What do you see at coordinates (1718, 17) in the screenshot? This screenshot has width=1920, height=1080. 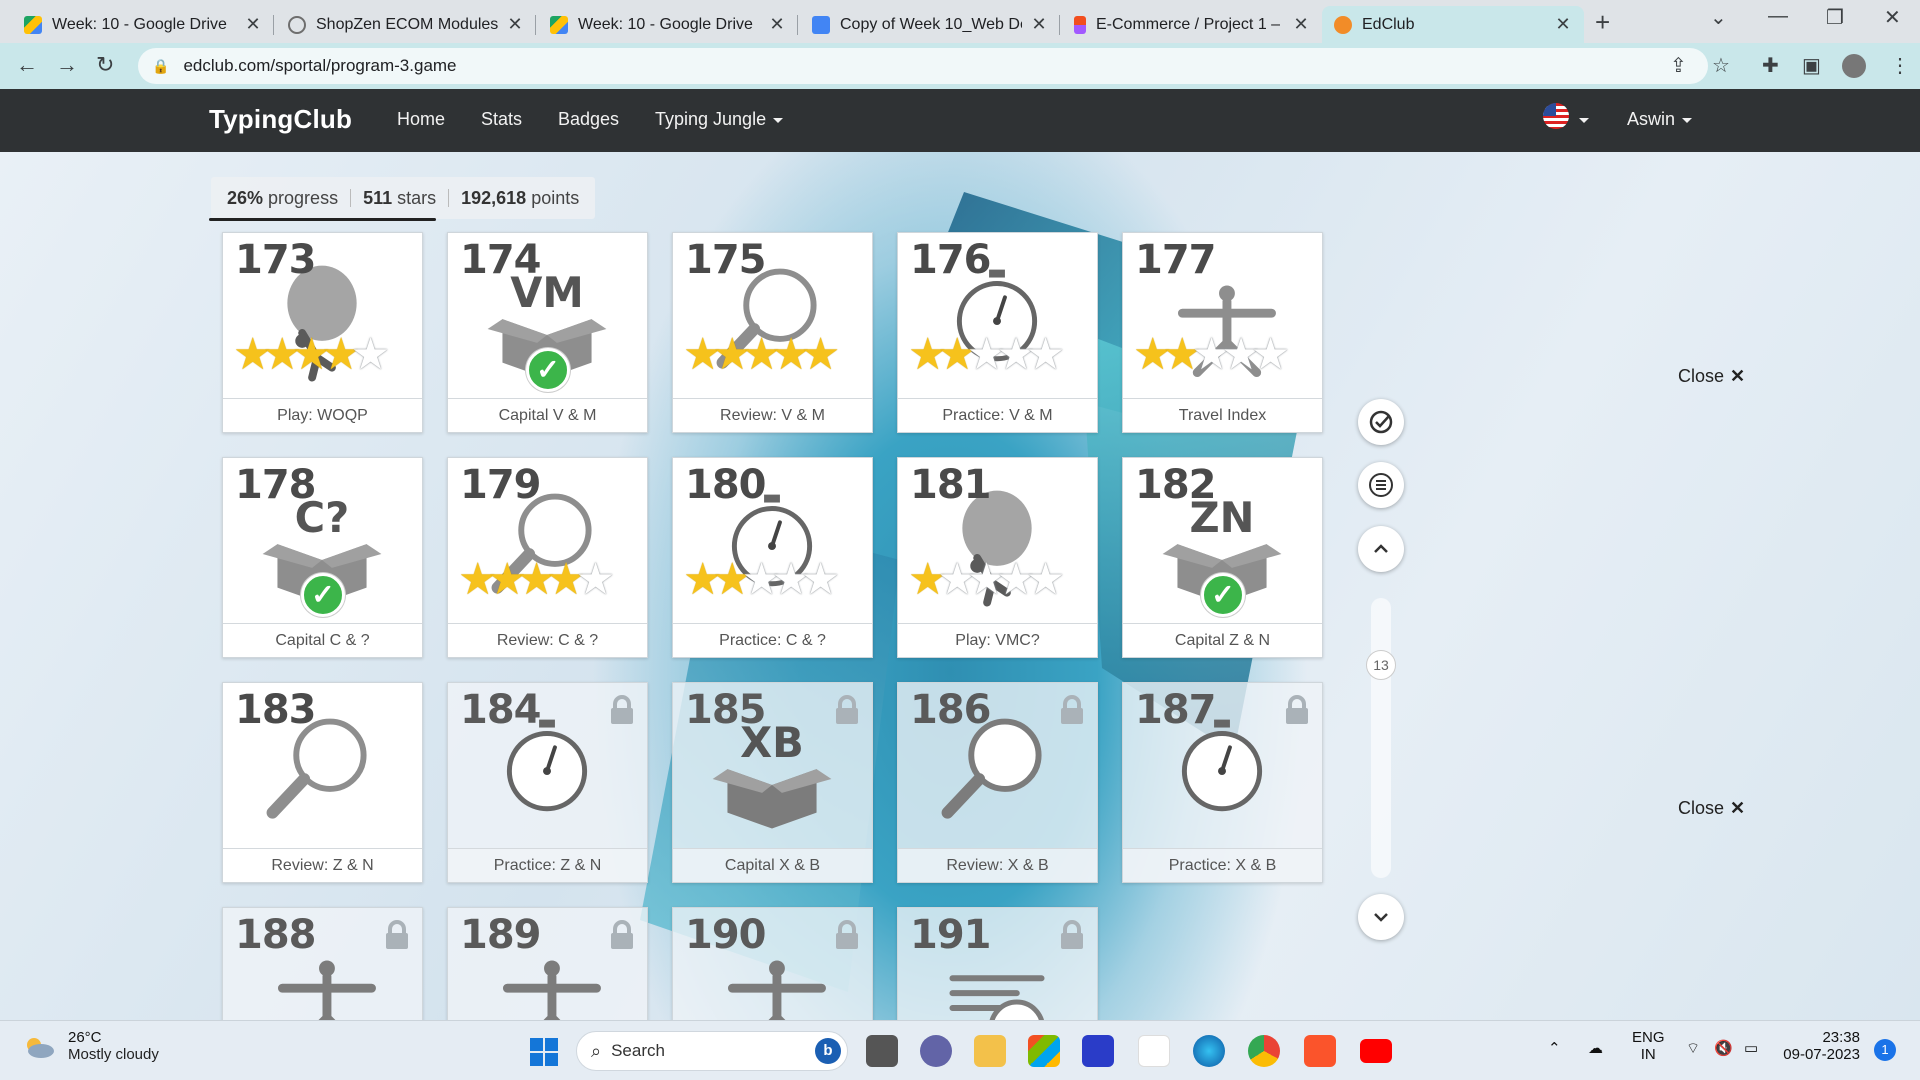 I see `tab-search-icon: ⌄` at bounding box center [1718, 17].